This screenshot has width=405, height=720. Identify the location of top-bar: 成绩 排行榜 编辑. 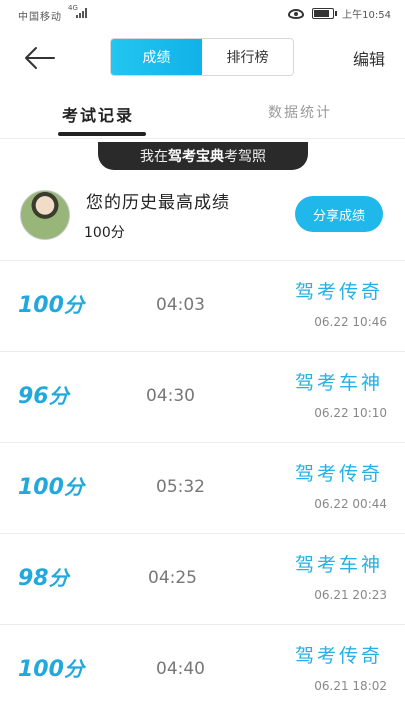
(202, 58).